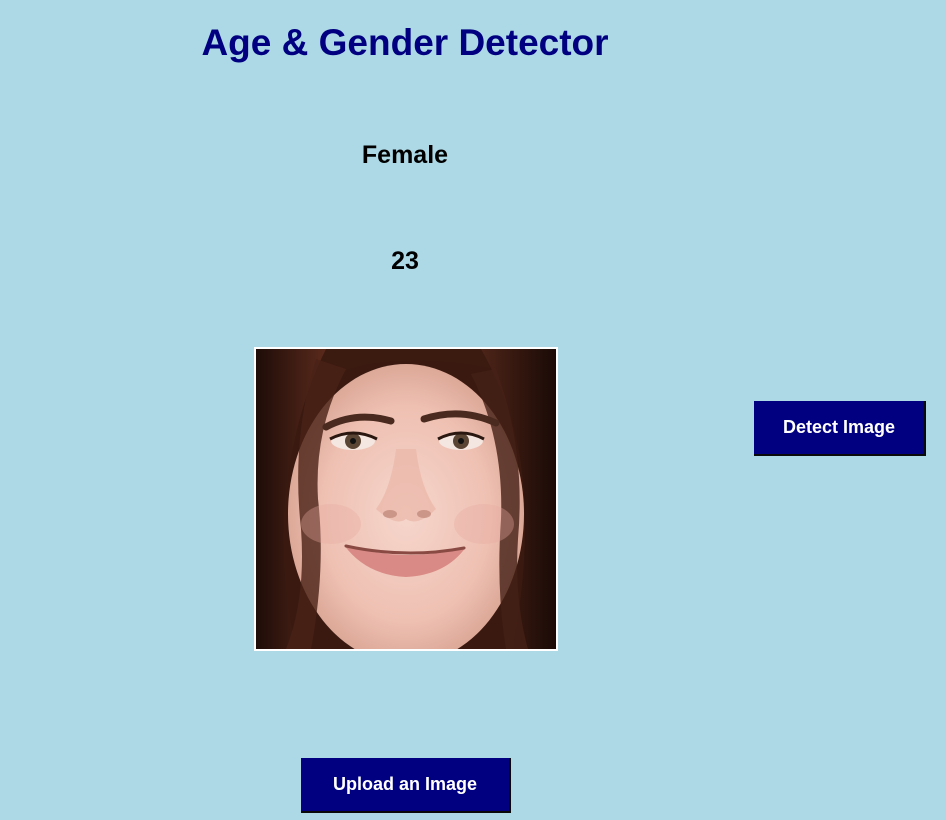  What do you see at coordinates (406, 785) in the screenshot?
I see `upload-image-button: Upload an Image` at bounding box center [406, 785].